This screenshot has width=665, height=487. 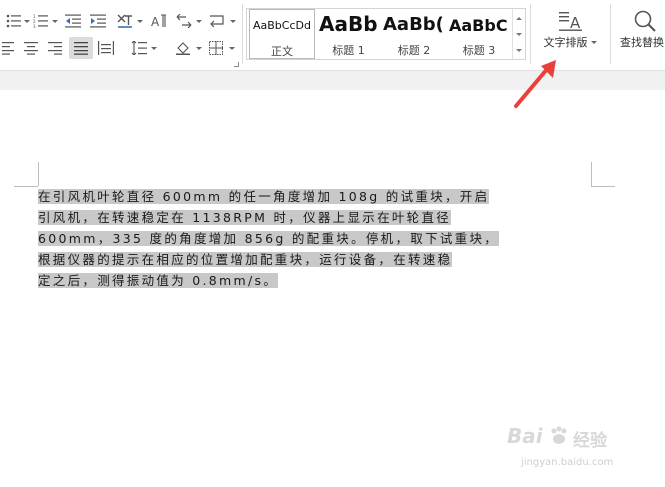 I want to click on paragraph-line: 引风机，在转速稳定在 1138RPM 时，仪器上显示在叶轮直径, so click(x=314, y=217).